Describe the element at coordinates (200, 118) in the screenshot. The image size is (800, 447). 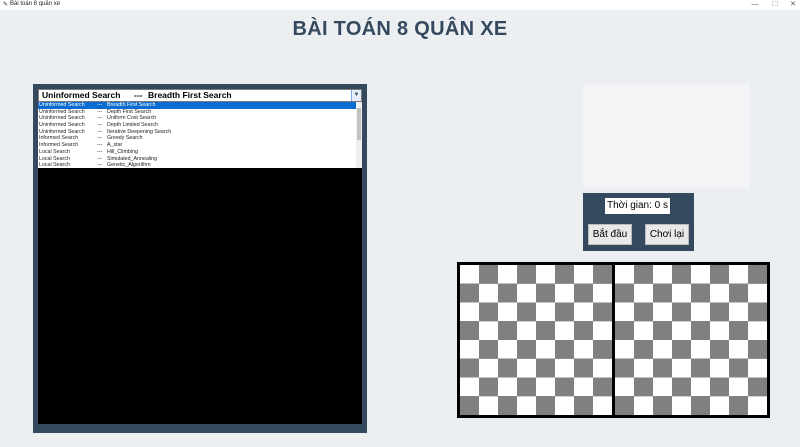
I see `list-item: Uninformed Search --- Uniform Cost Search` at that location.